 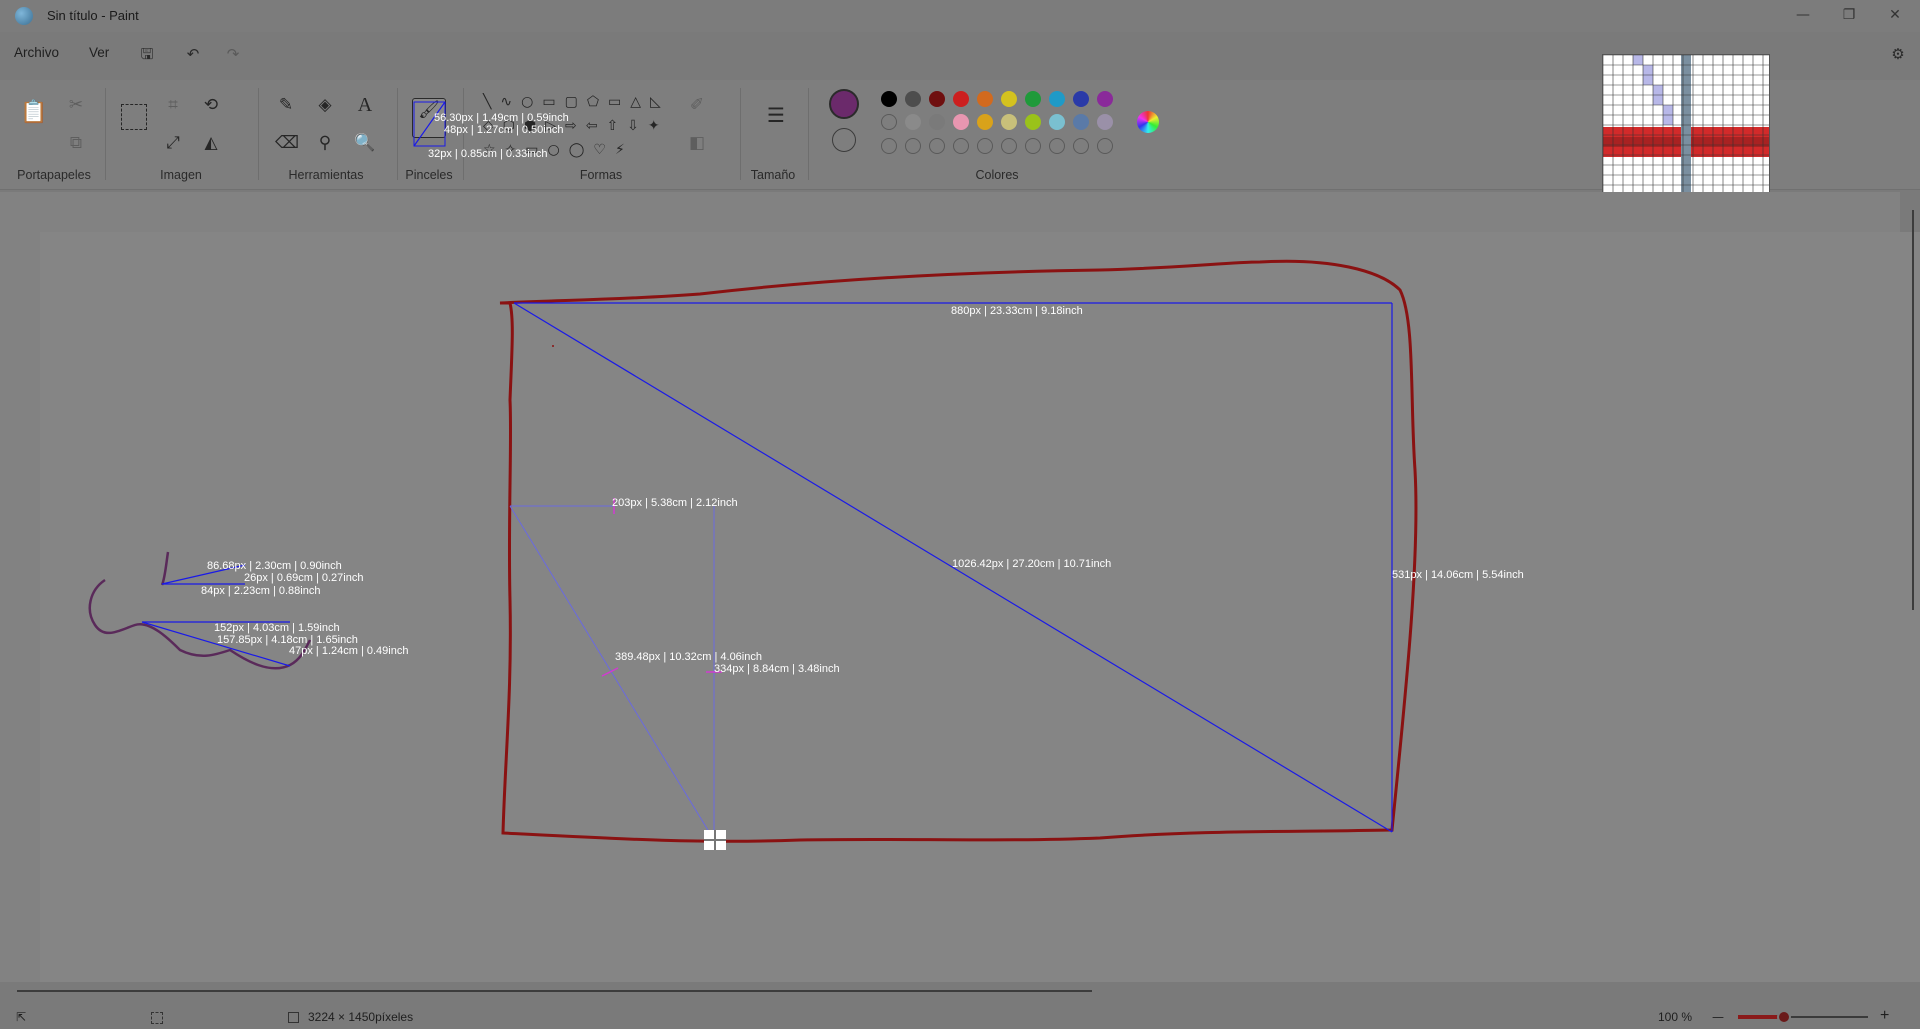 I want to click on label-small-2: 26px | 0.69cm | 0.27inch, so click(x=303, y=578).